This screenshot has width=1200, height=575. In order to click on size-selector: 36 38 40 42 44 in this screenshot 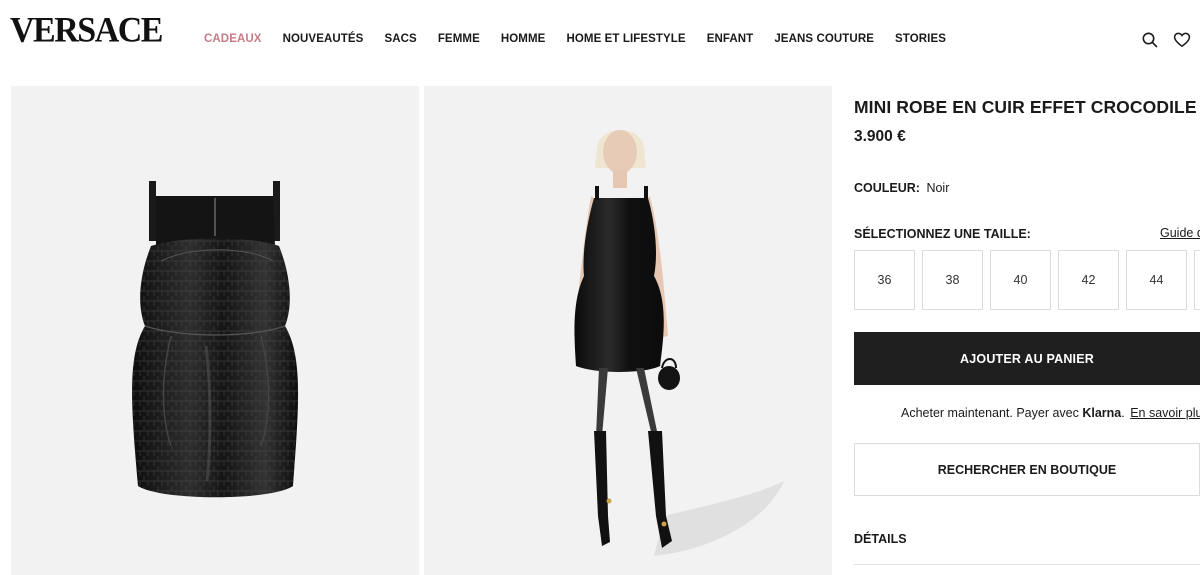, I will do `click(1027, 280)`.